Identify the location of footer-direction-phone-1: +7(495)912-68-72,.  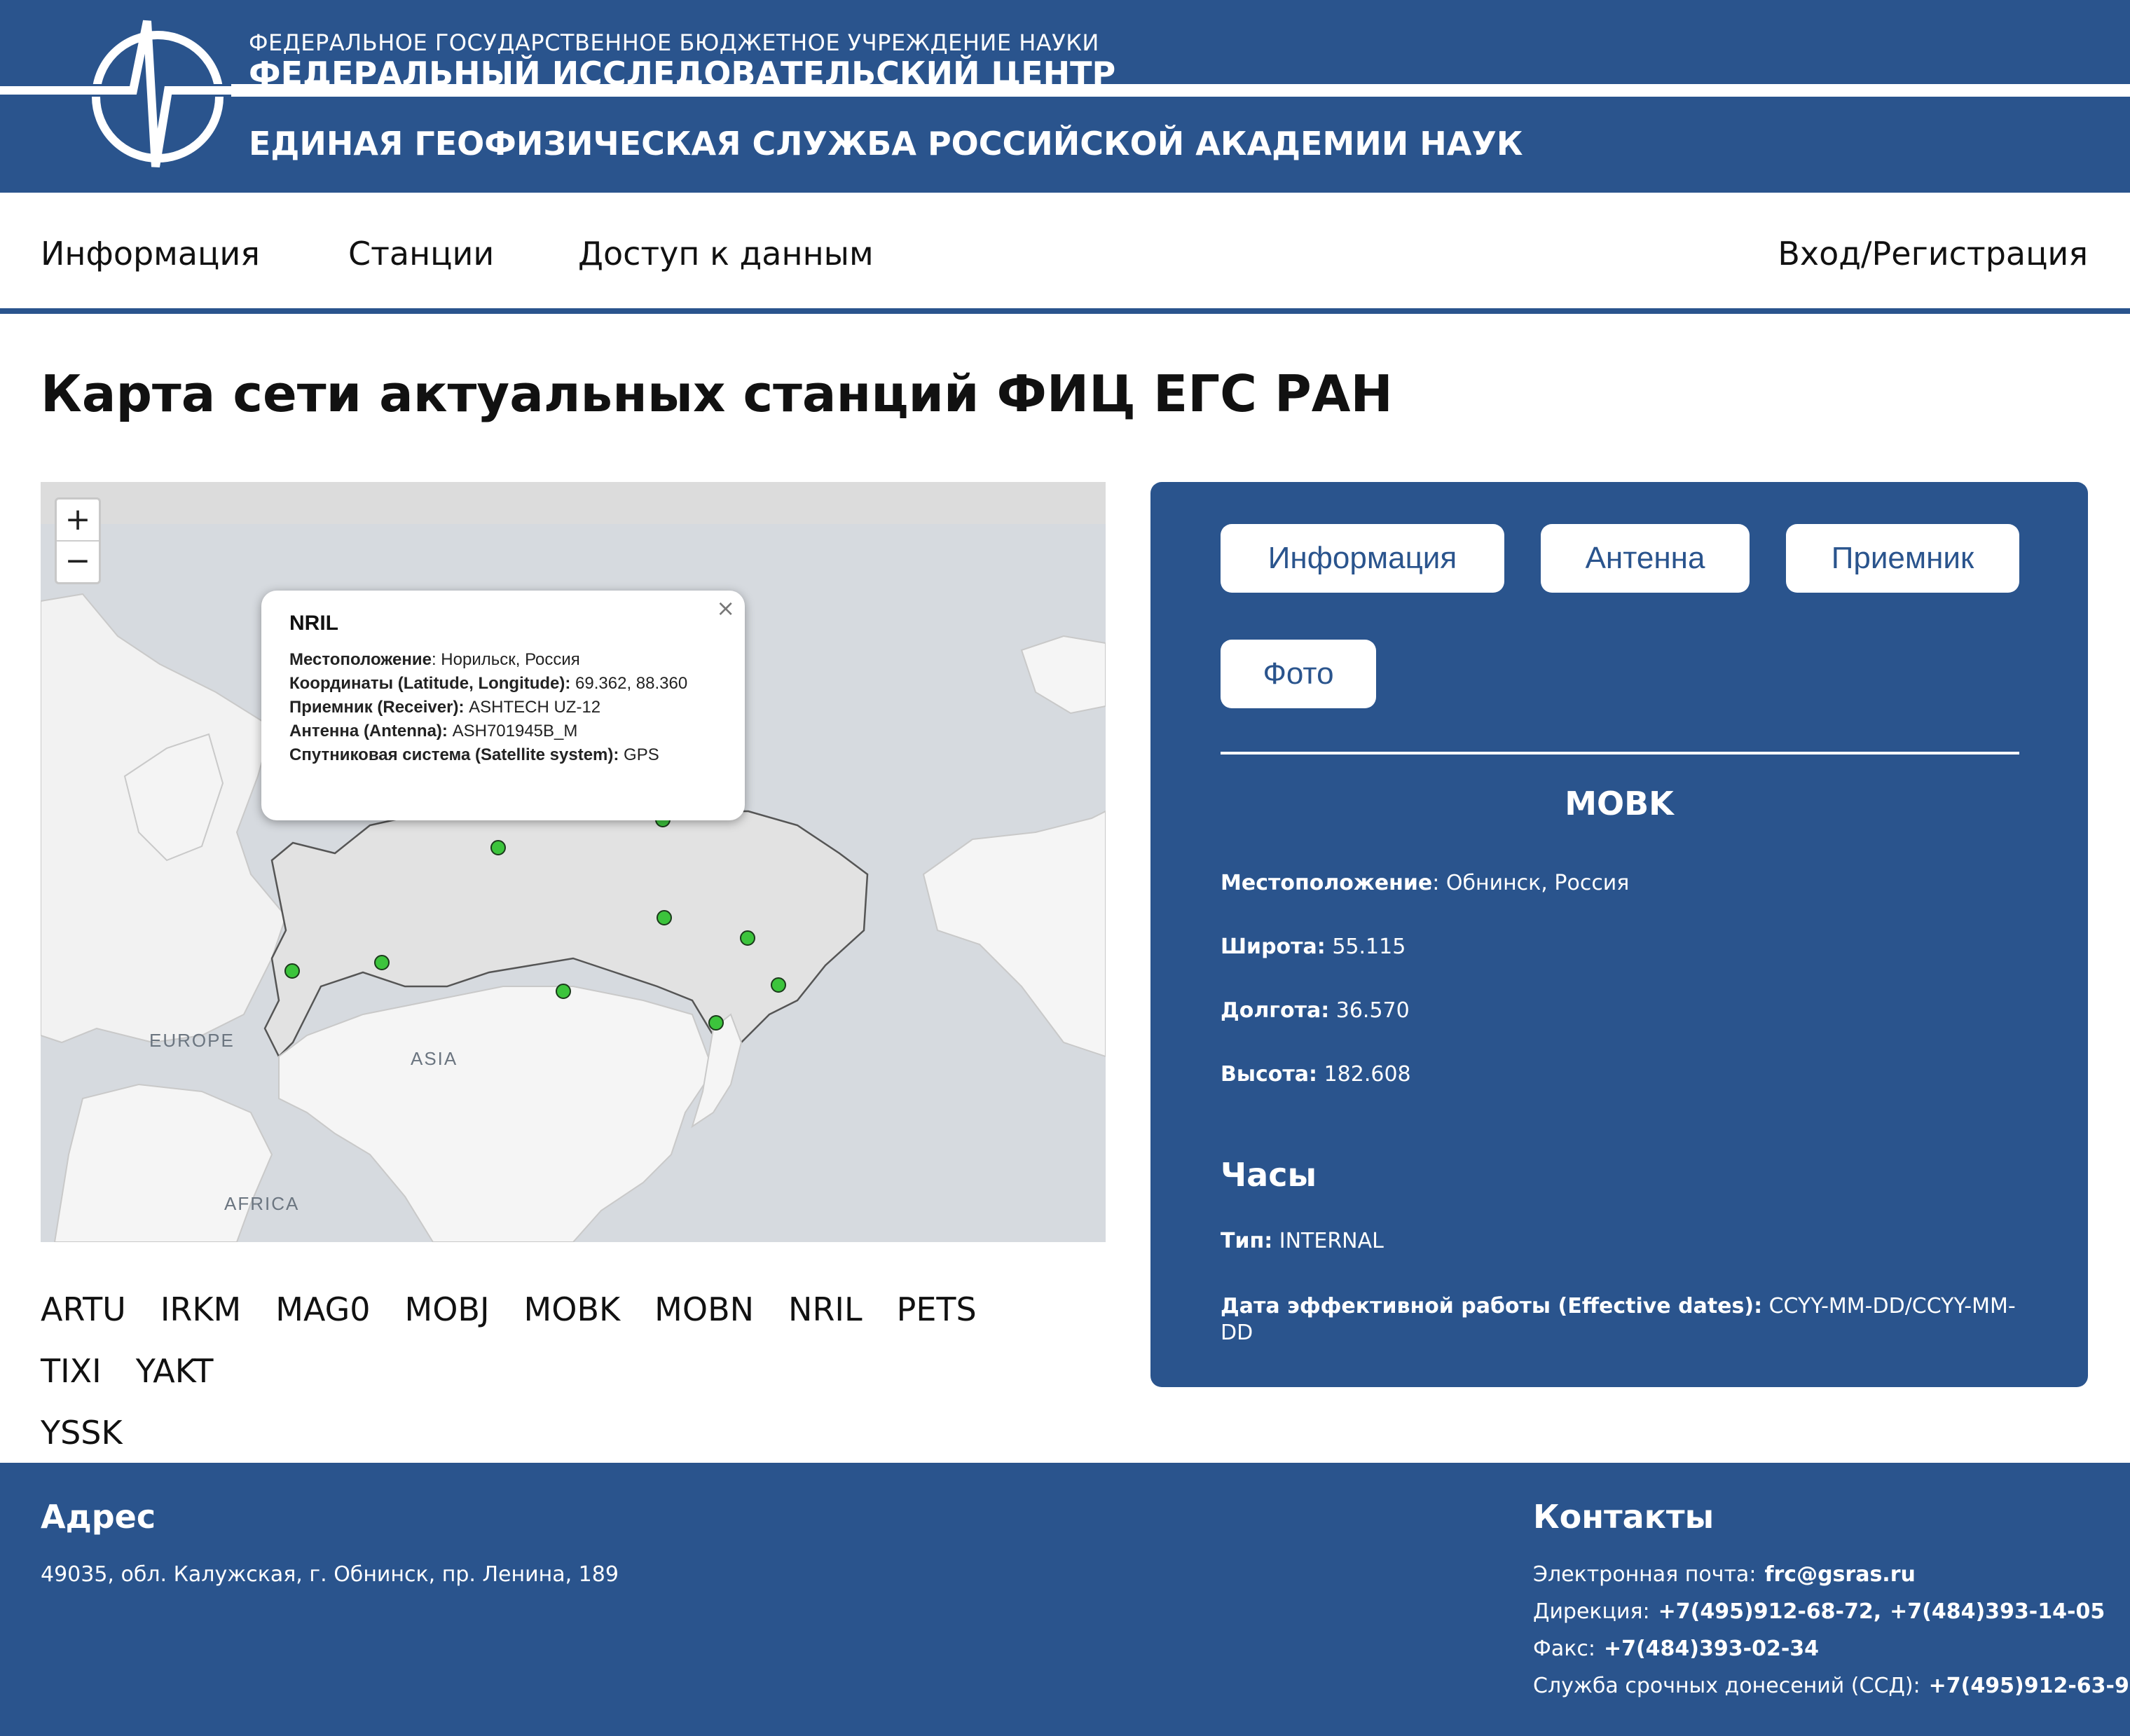
(1769, 1612).